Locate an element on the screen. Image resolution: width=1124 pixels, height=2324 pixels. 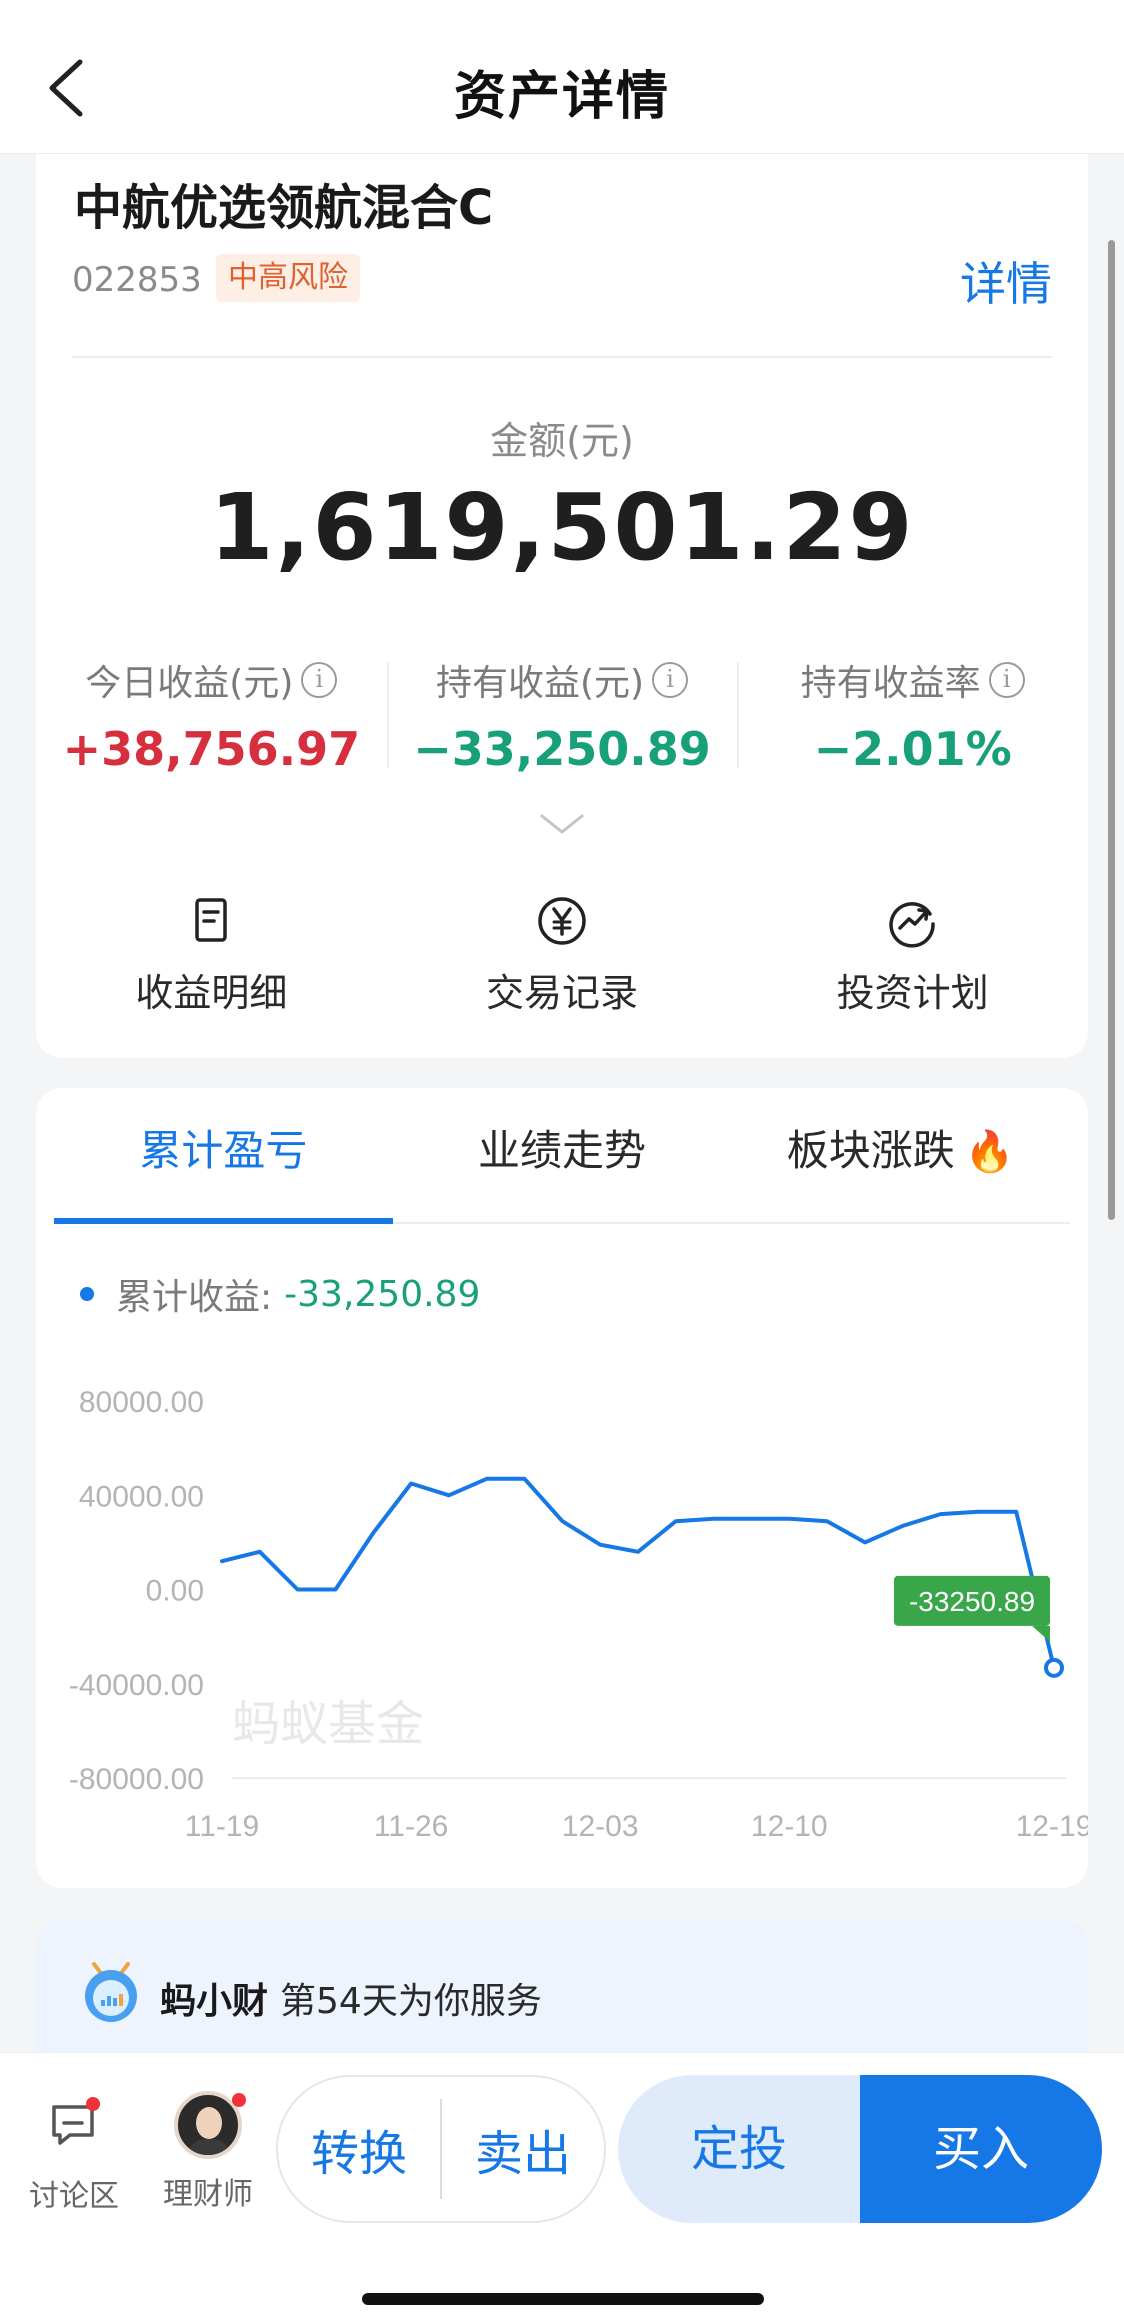
assistant-avatar-icon is located at coordinates (111, 1992).